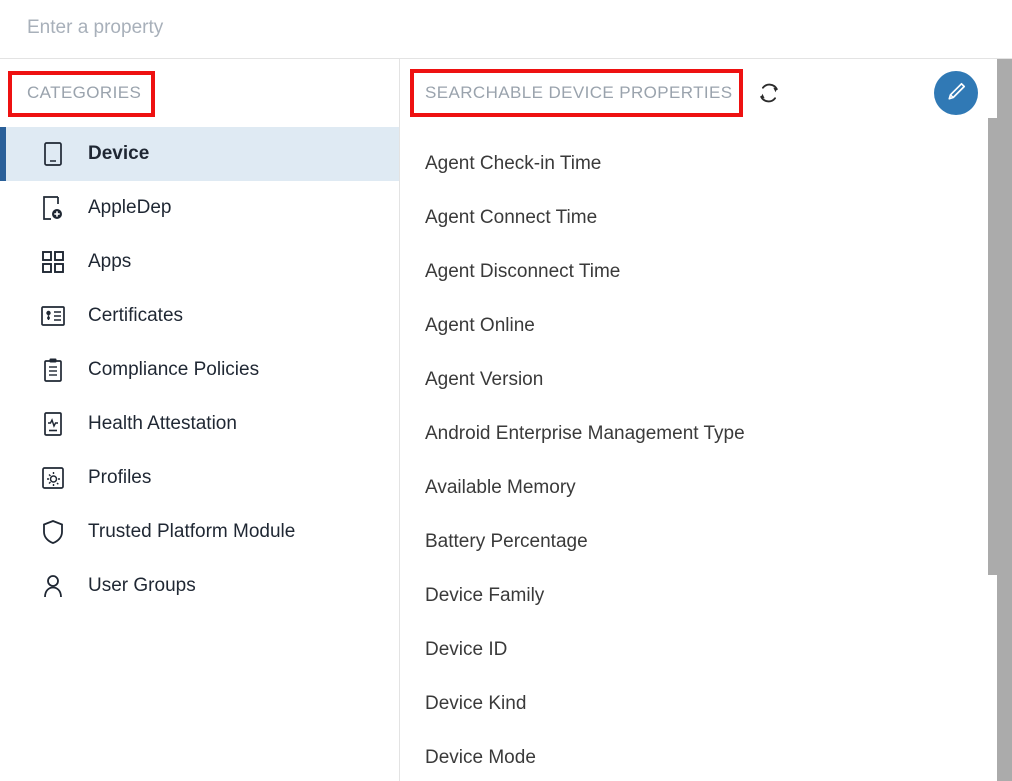 The image size is (1012, 781). What do you see at coordinates (199, 154) in the screenshot?
I see `sidebar-item-device: Device` at bounding box center [199, 154].